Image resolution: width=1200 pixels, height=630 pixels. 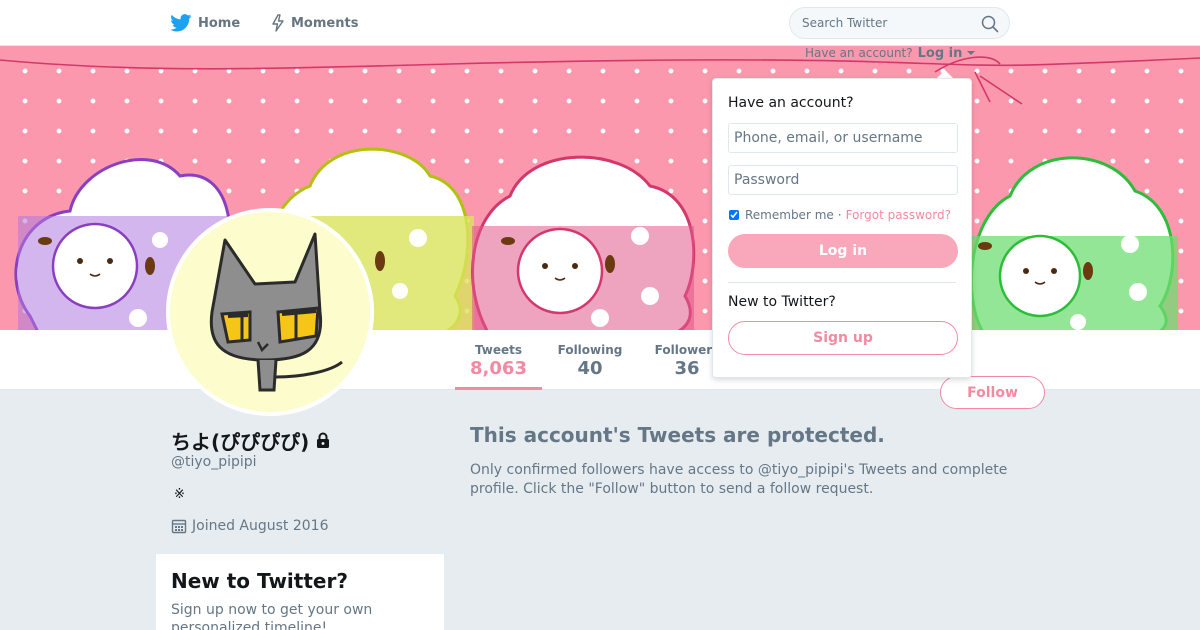 I want to click on stat-following: Following 40, so click(x=590, y=360).